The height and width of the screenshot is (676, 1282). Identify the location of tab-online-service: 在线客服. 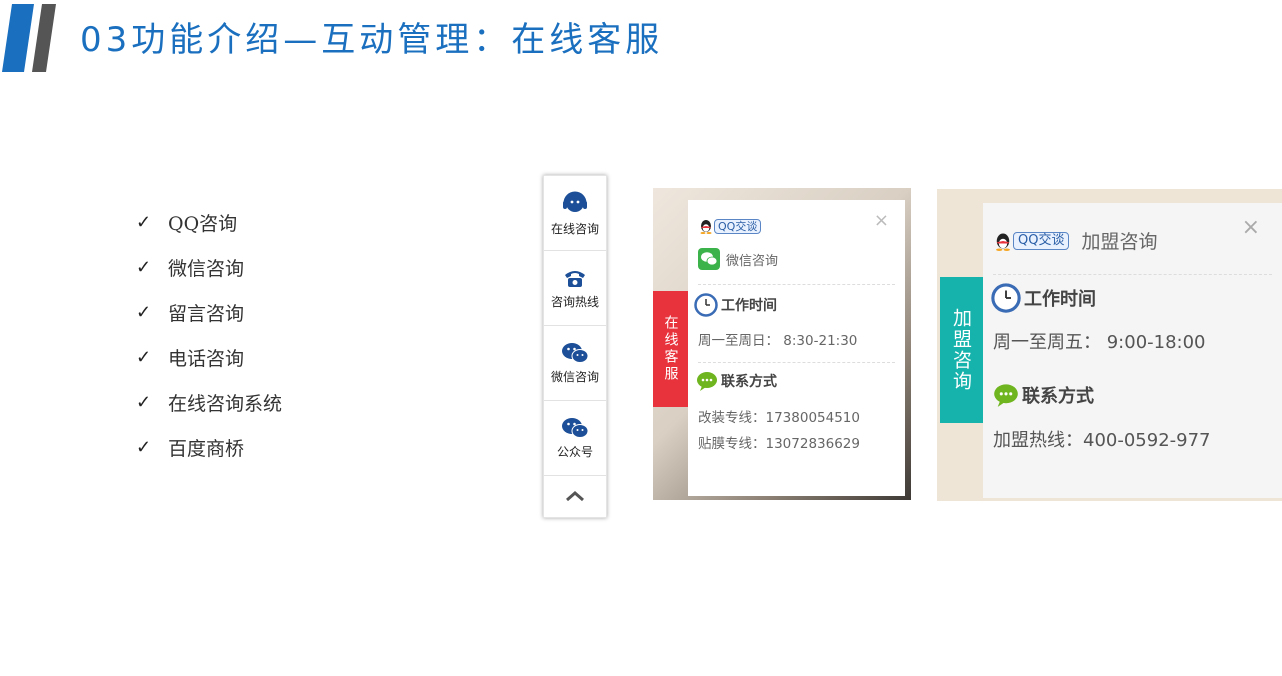
(670, 349).